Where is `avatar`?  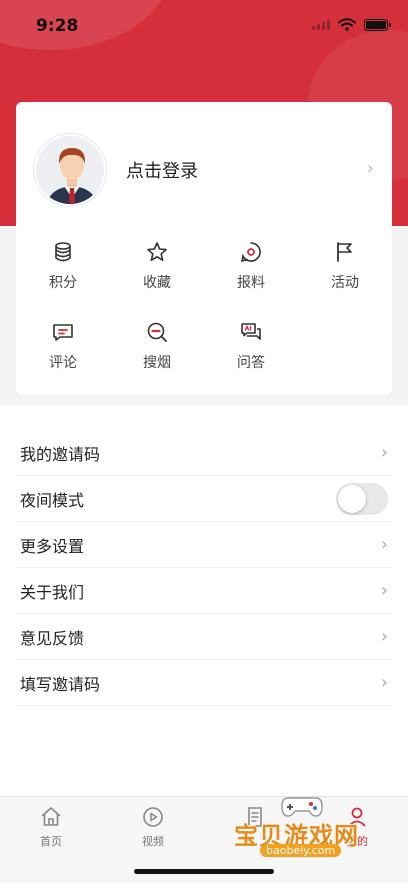
avatar is located at coordinates (70, 170).